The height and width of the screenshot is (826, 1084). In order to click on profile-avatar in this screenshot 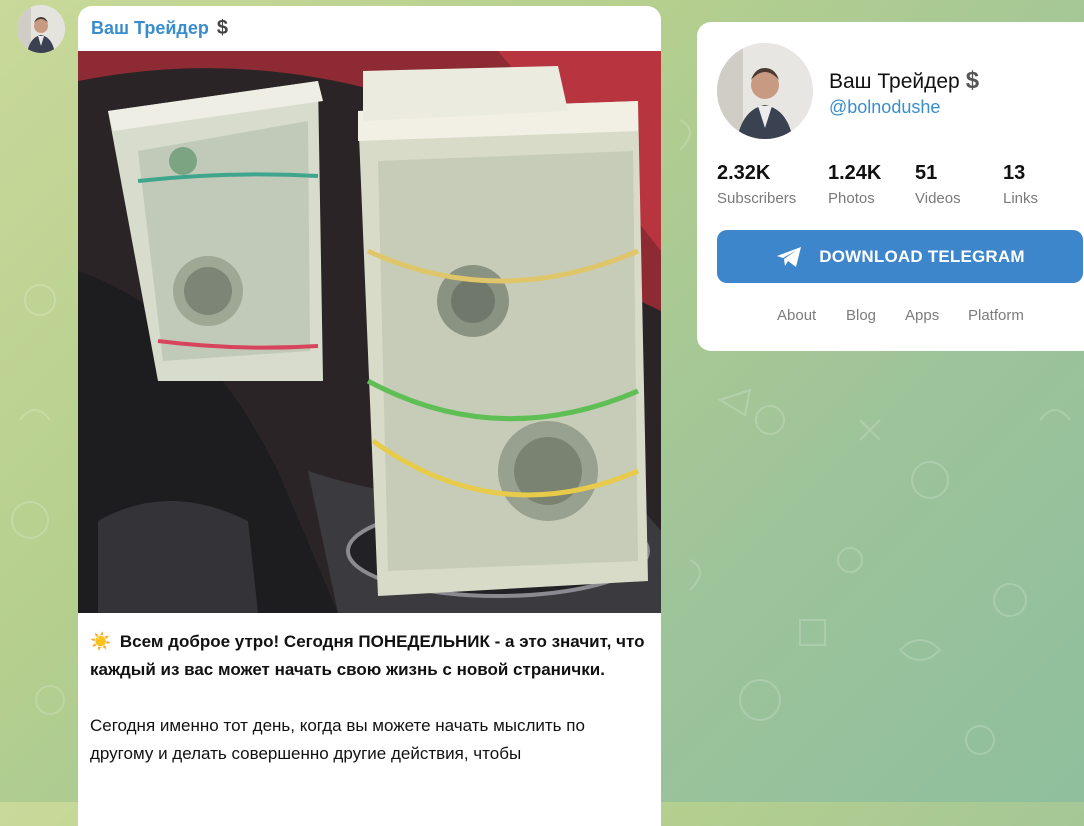, I will do `click(765, 91)`.